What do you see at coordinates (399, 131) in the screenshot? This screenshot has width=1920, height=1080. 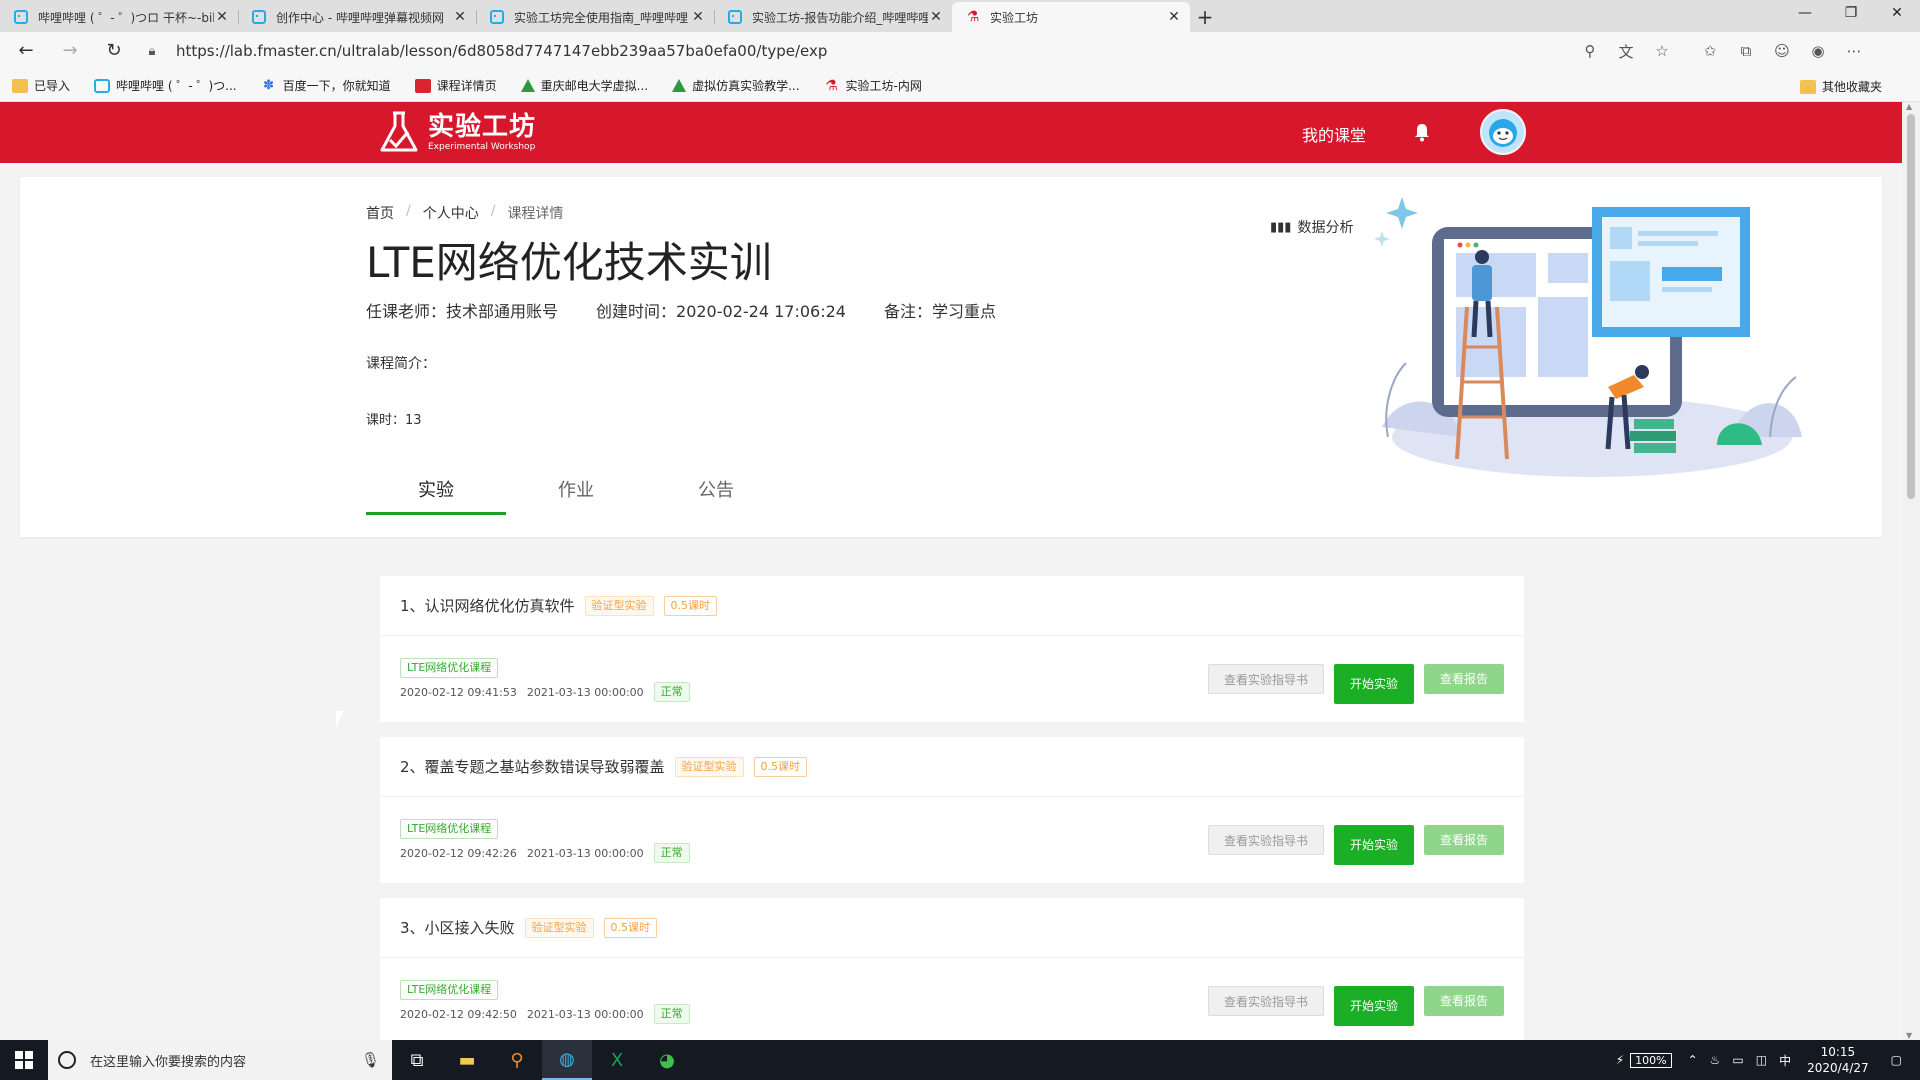 I see `flask-logo-icon` at bounding box center [399, 131].